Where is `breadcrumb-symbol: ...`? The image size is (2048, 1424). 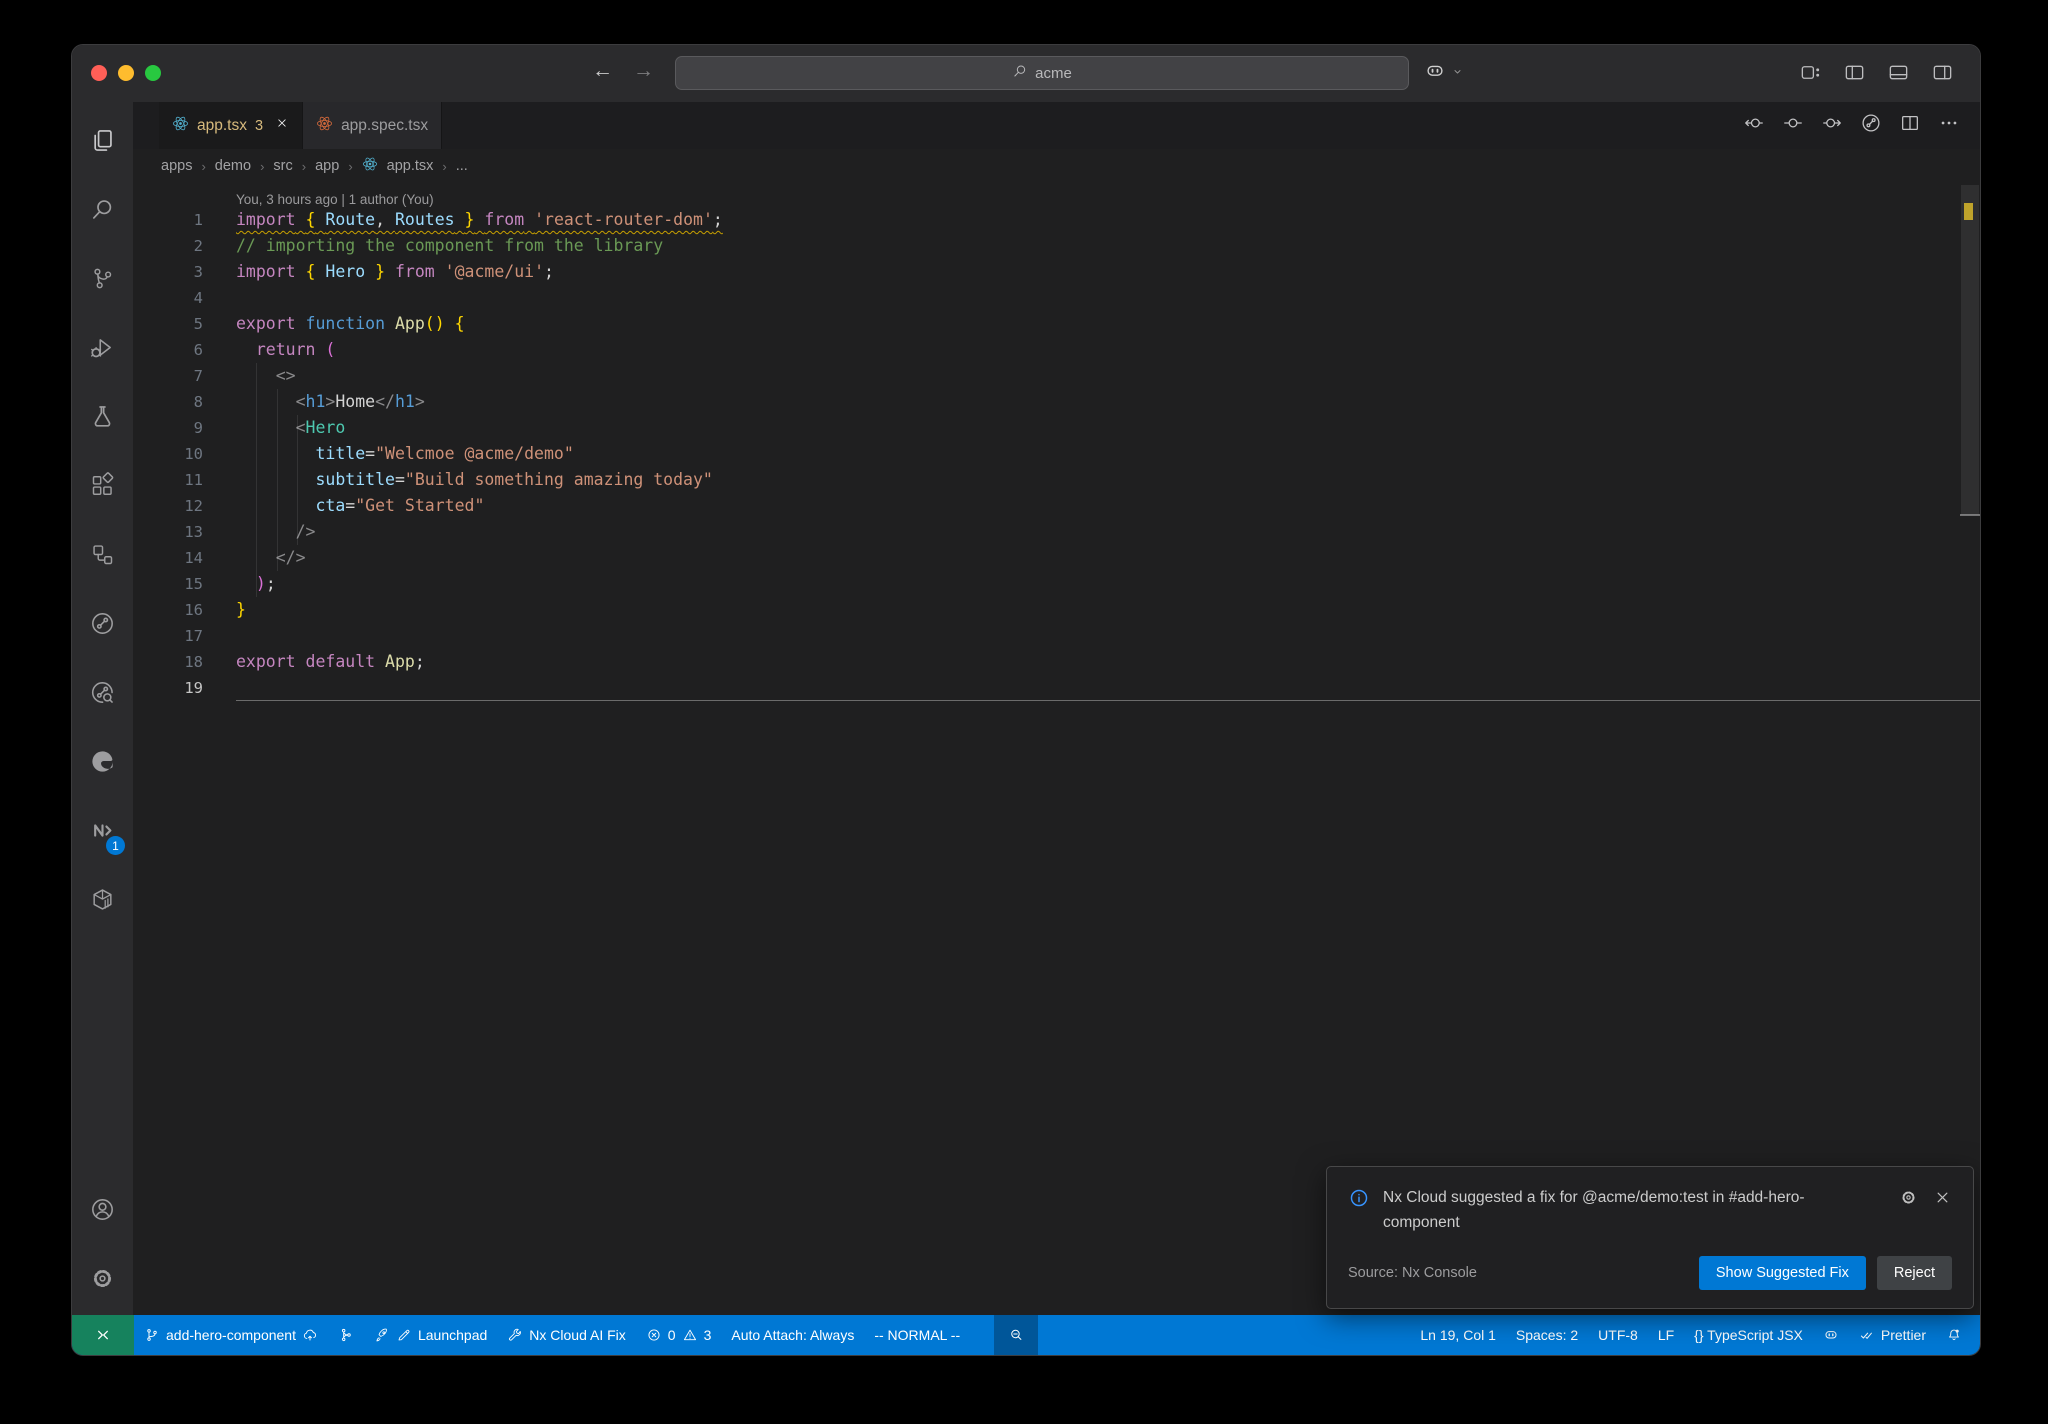
breadcrumb-symbol: ... is located at coordinates (462, 166).